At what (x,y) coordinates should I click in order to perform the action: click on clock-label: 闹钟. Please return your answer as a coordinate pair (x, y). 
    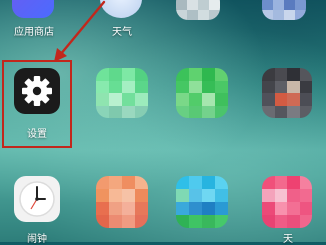
    Looking at the image, I should click on (37, 239).